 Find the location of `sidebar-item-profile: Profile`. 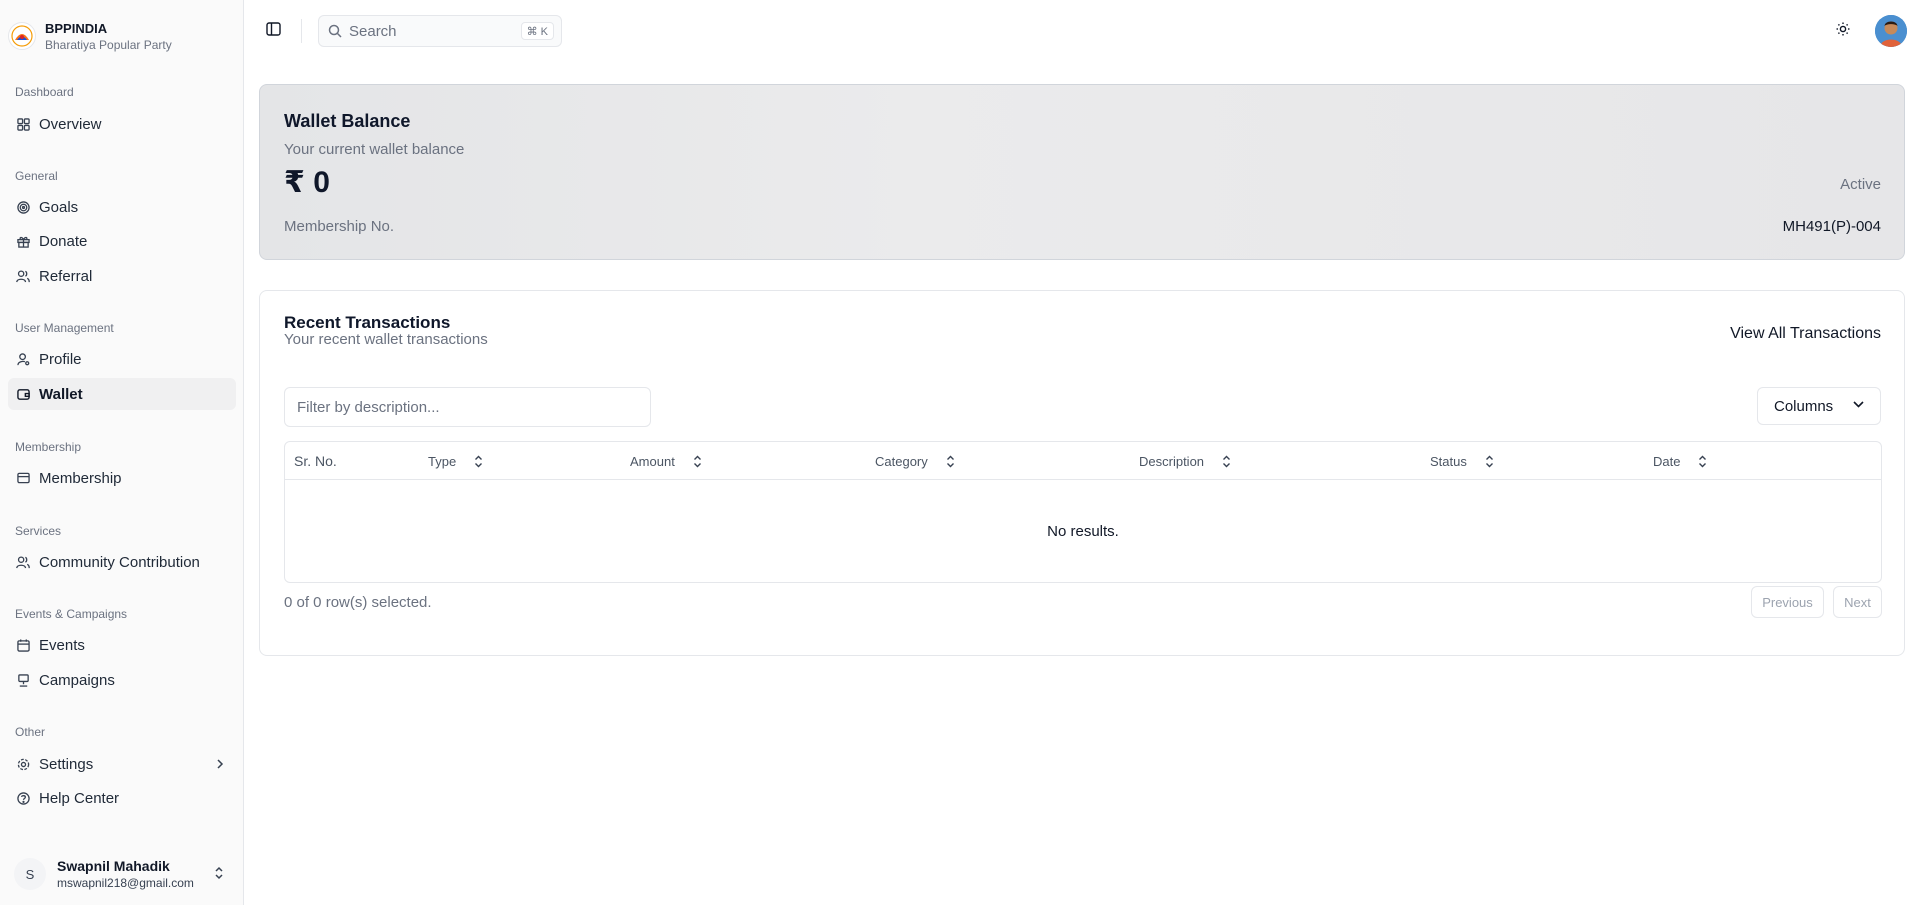

sidebar-item-profile: Profile is located at coordinates (122, 359).